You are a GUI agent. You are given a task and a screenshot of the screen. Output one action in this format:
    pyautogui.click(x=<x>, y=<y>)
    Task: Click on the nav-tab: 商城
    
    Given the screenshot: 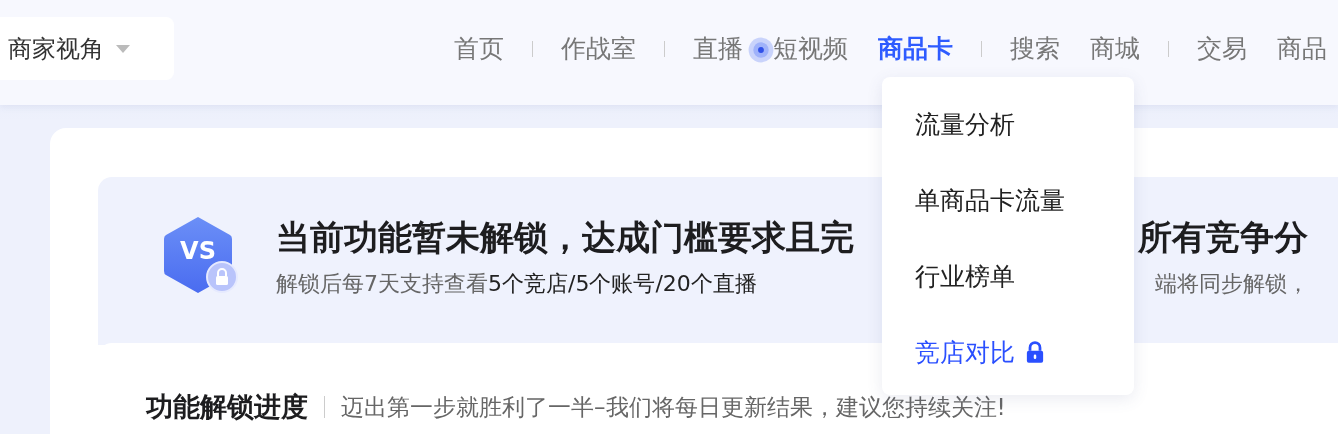 What is the action you would take?
    pyautogui.click(x=1115, y=48)
    